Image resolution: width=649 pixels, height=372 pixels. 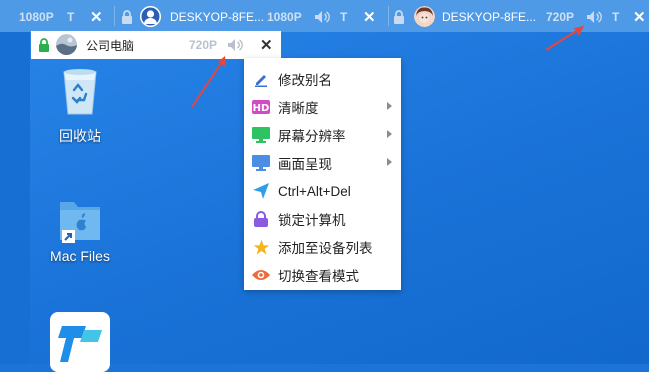 I want to click on desktop-icon-recycle-bin: 回收站, so click(x=80, y=105).